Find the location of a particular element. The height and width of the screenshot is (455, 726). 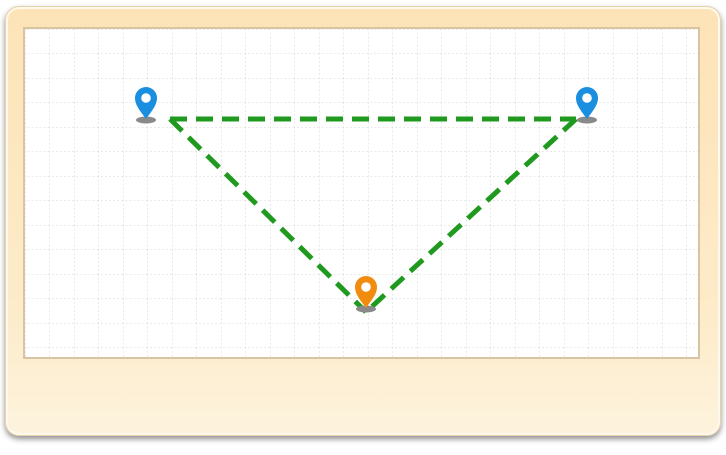

map-pin-left-icon is located at coordinates (146, 105).